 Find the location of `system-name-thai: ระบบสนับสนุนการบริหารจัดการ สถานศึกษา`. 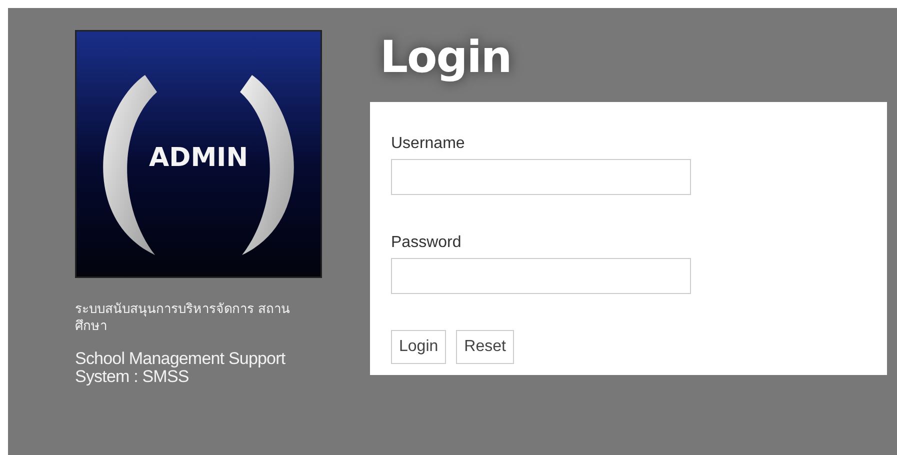

system-name-thai: ระบบสนับสนุนการบริหารจัดการ สถานศึกษา is located at coordinates (183, 319).